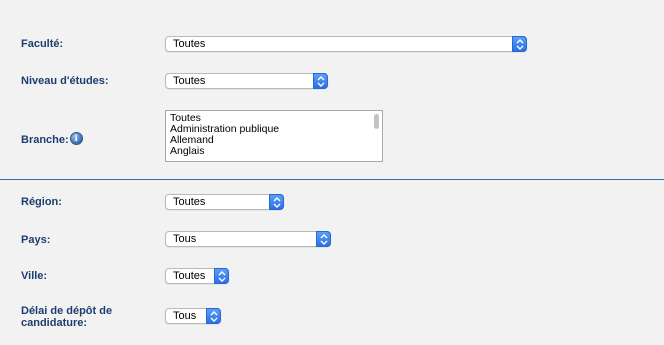  What do you see at coordinates (34, 276) in the screenshot?
I see `ville-label: Ville:` at bounding box center [34, 276].